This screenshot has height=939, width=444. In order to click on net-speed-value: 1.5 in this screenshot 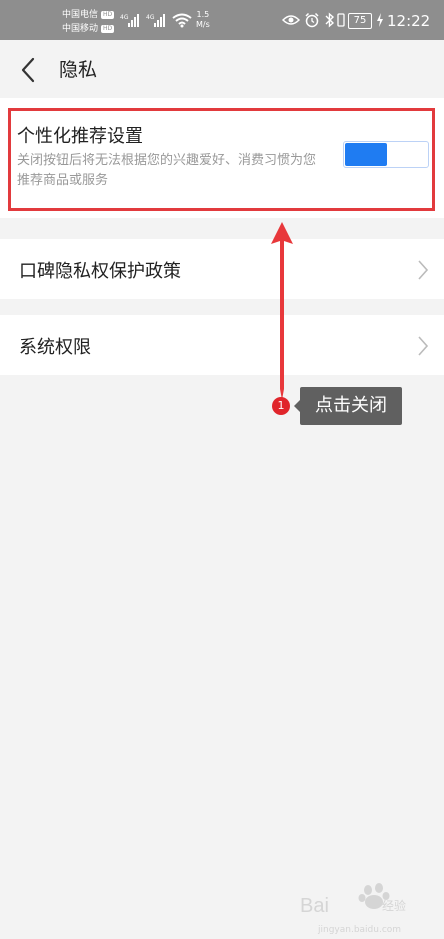, I will do `click(203, 14)`.